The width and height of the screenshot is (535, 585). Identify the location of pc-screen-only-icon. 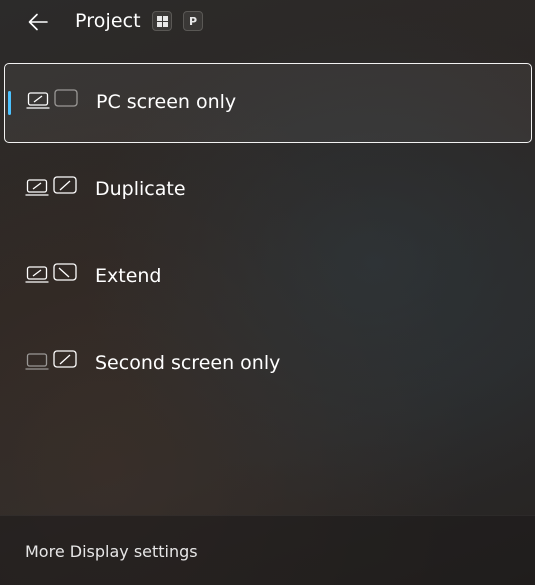
(52, 99).